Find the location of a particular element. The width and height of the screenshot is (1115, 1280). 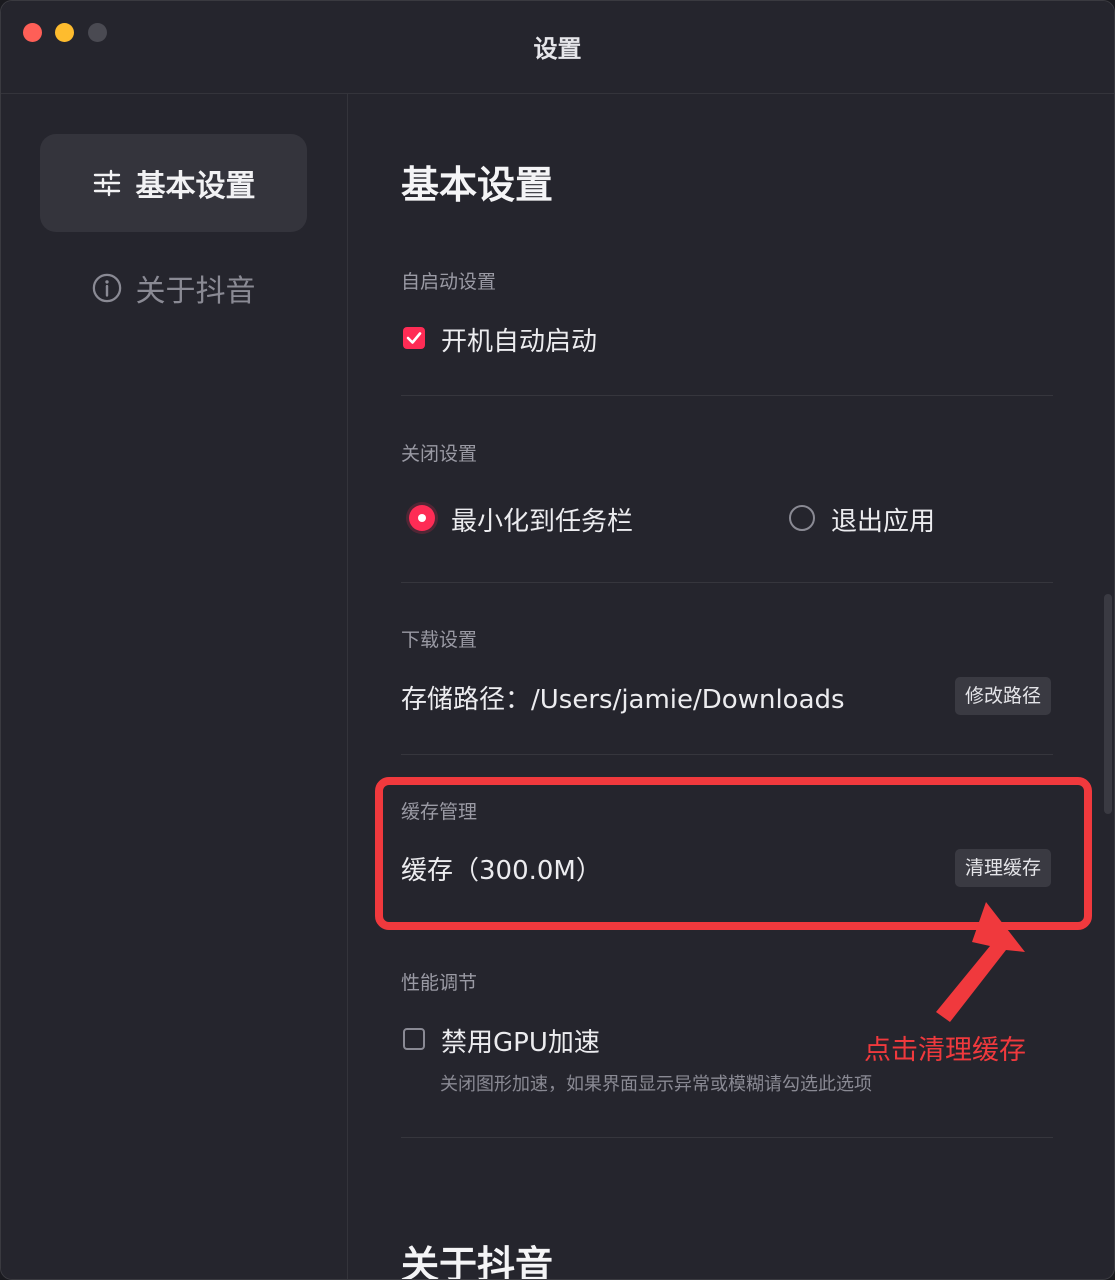

radio-quit-app is located at coordinates (802, 518).